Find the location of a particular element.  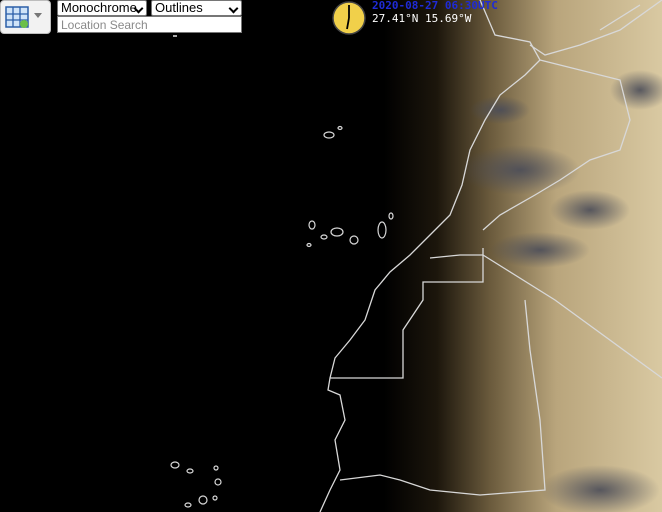

product-select: Monochrome is located at coordinates (102, 8).